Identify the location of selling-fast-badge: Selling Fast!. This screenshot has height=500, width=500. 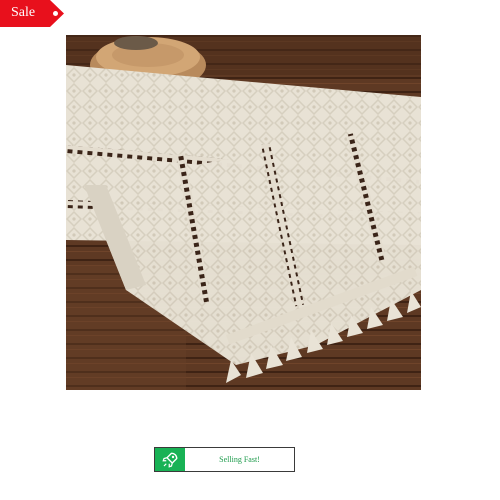
(224, 459).